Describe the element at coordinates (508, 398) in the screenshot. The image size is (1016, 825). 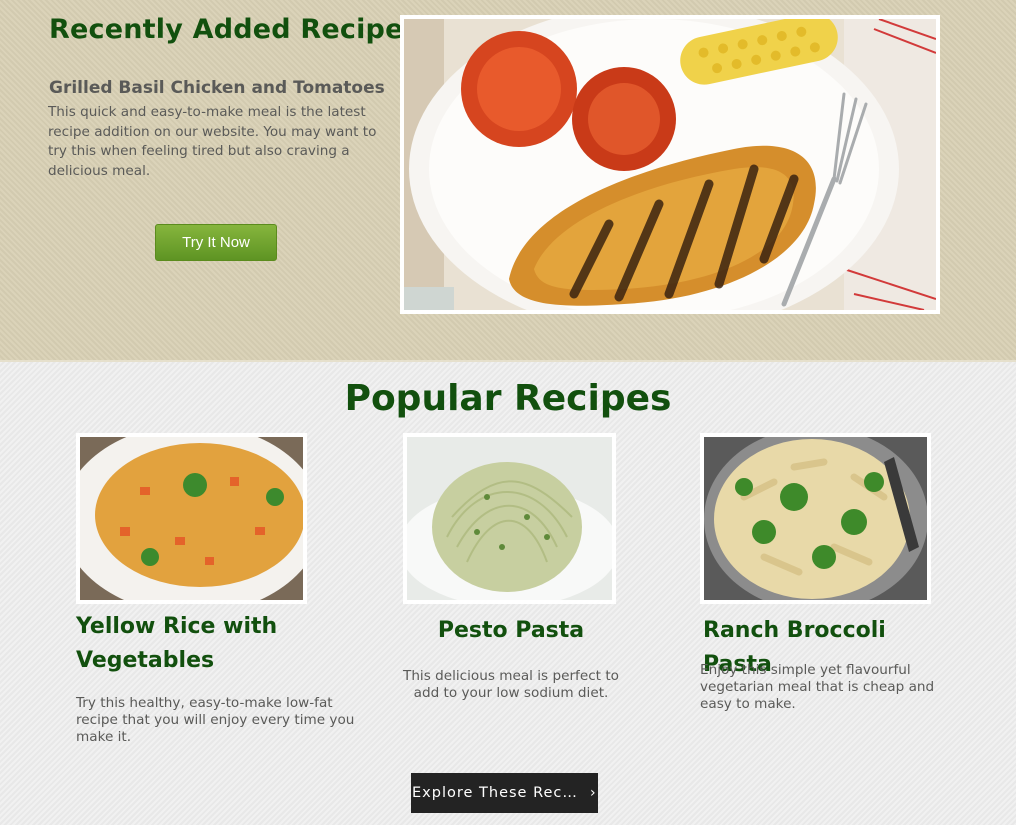
I see `popular-recipes-heading: Popular Recipes` at that location.